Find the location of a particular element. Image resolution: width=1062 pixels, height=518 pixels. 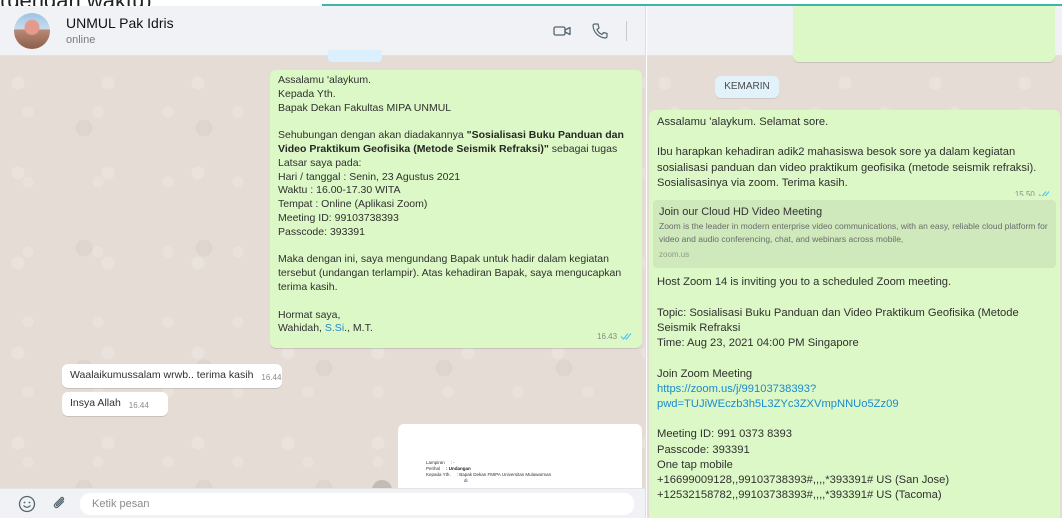

message-text: Sehubungan dengan akan diadakannya is located at coordinates (372, 135).